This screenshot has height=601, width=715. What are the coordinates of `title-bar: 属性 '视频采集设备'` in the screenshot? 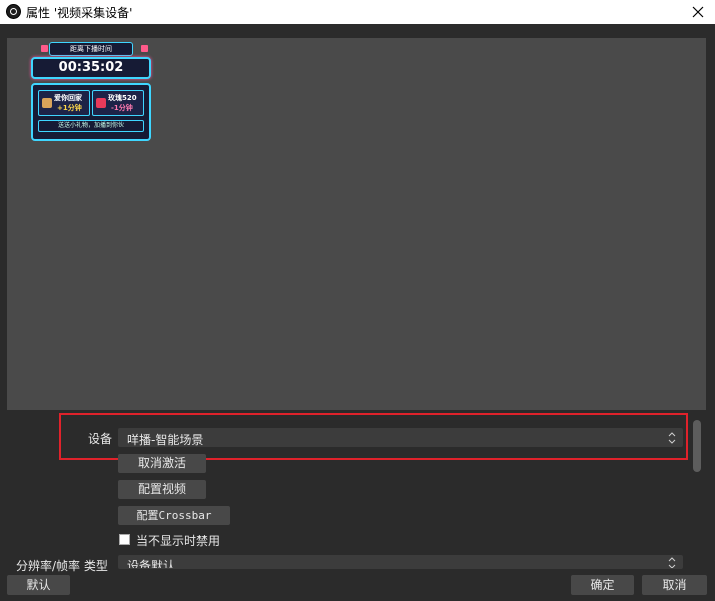 It's located at (357, 12).